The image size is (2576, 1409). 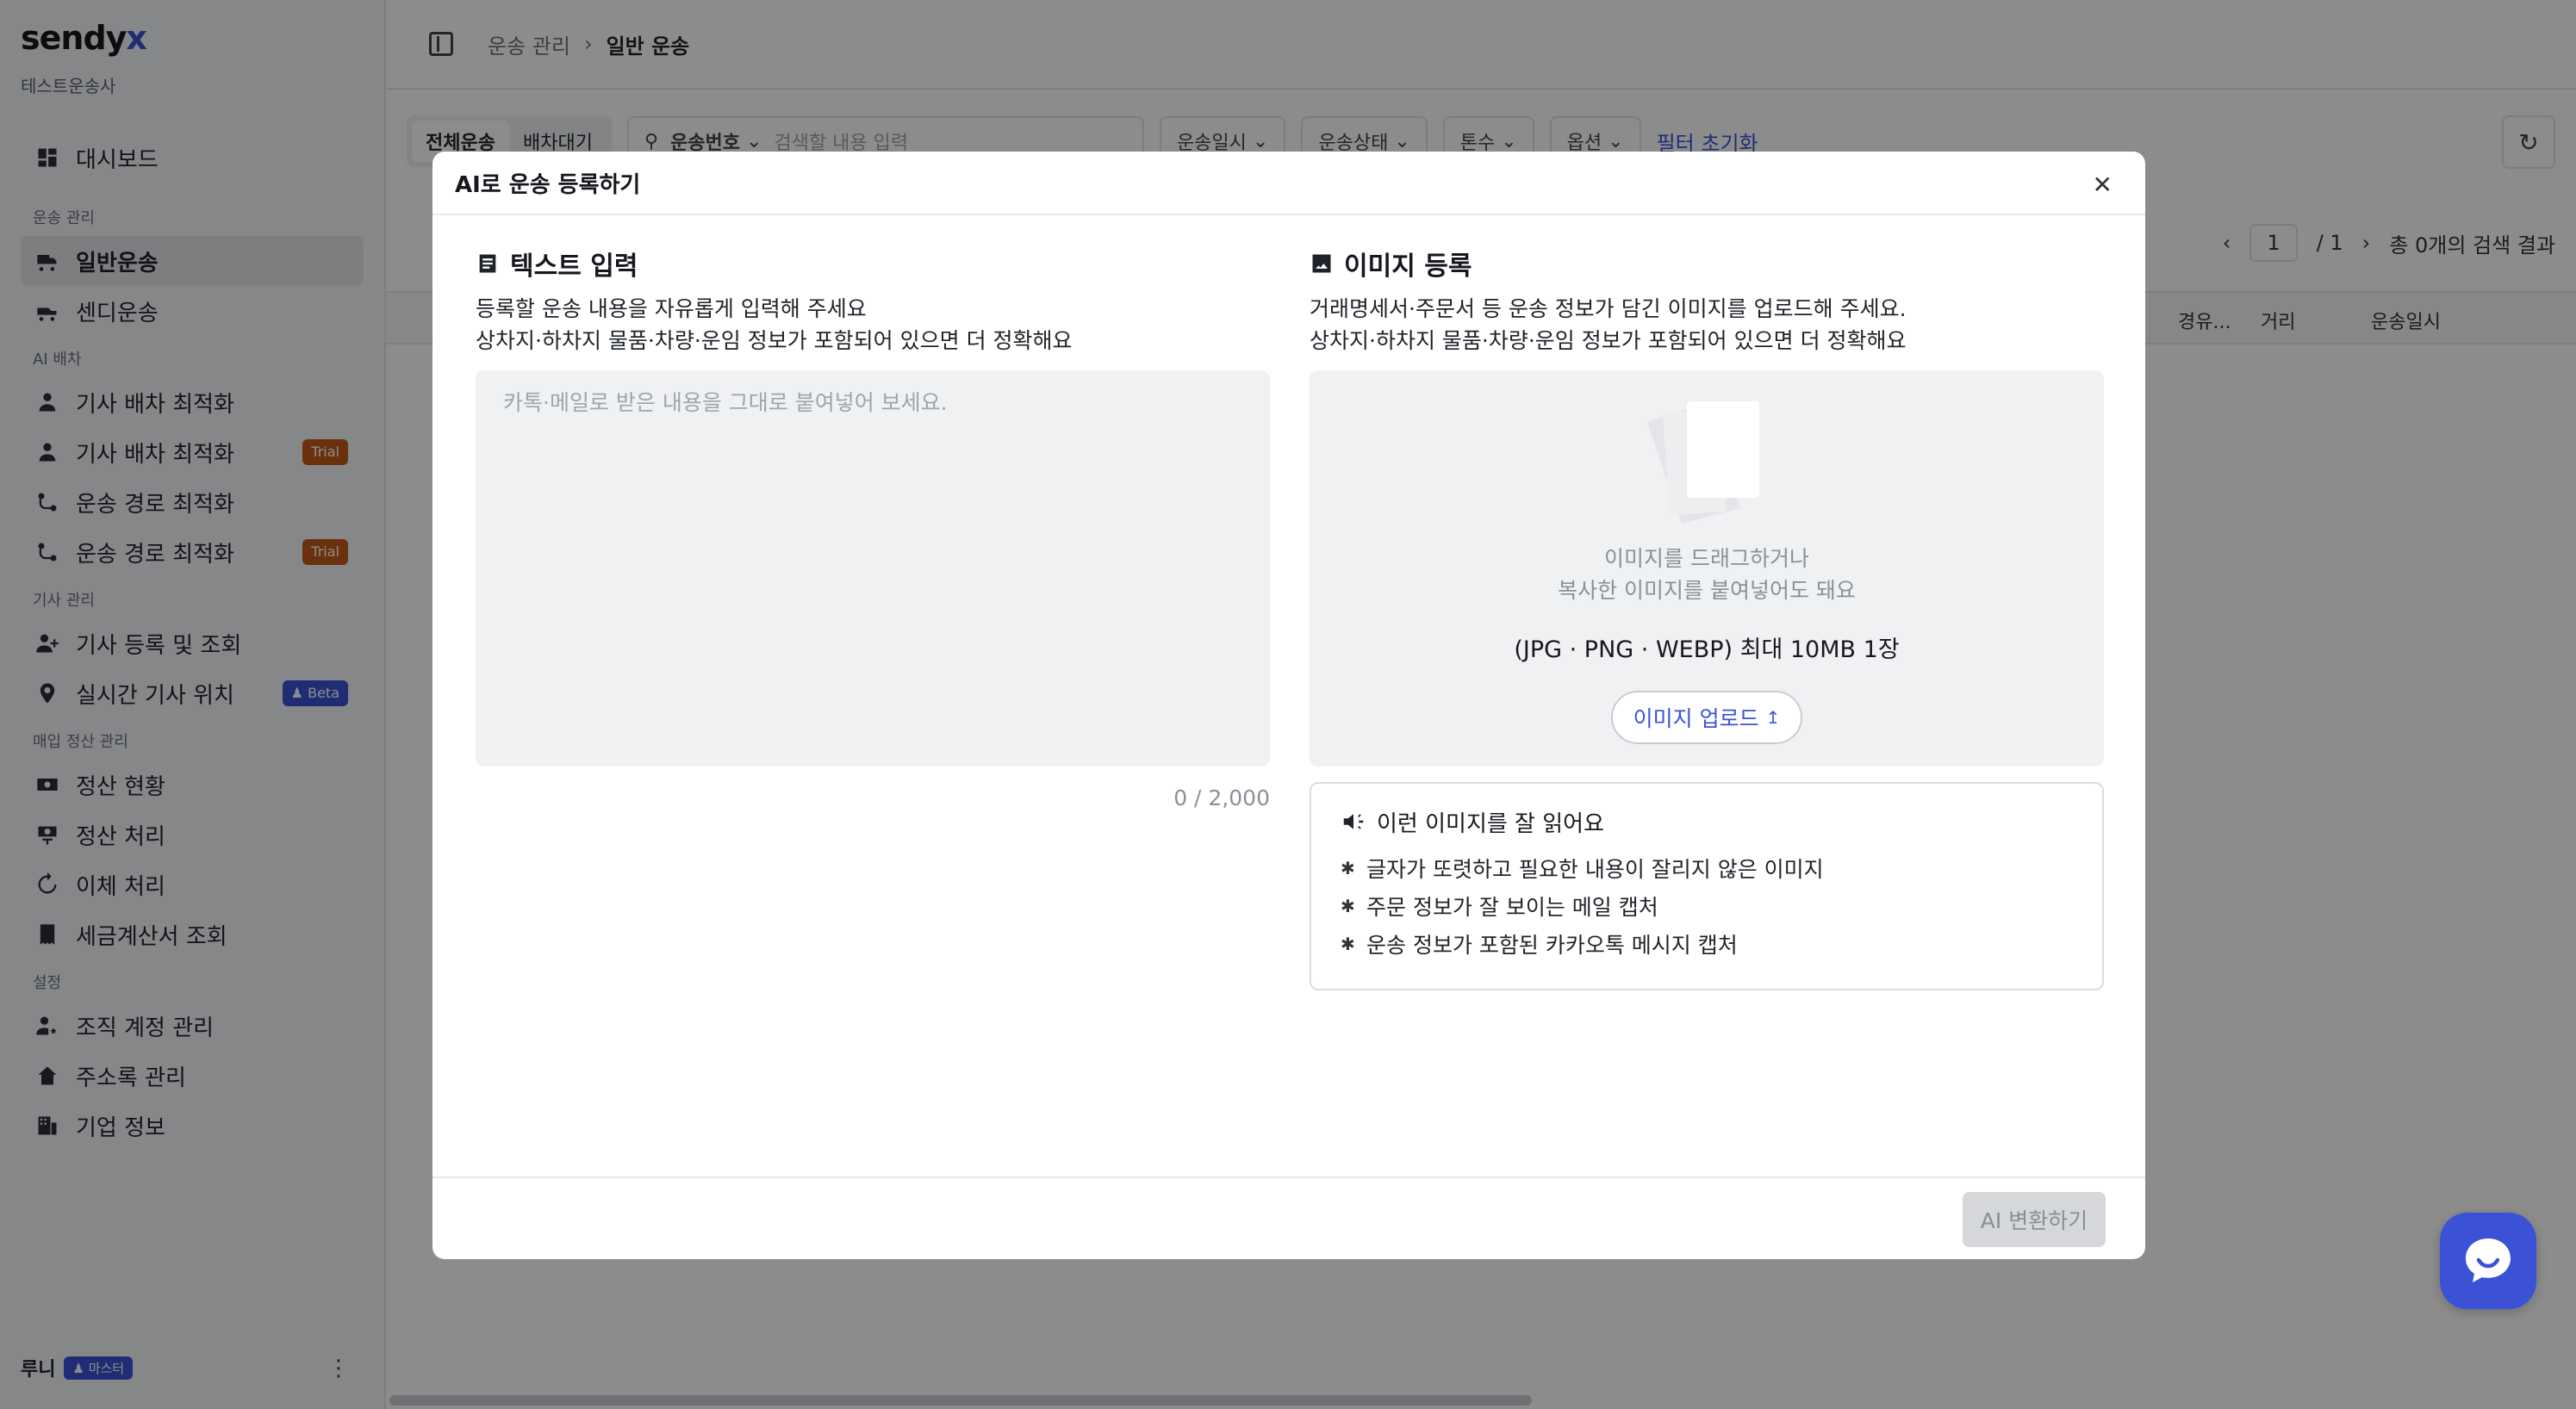 I want to click on transport-text-input, so click(x=873, y=569).